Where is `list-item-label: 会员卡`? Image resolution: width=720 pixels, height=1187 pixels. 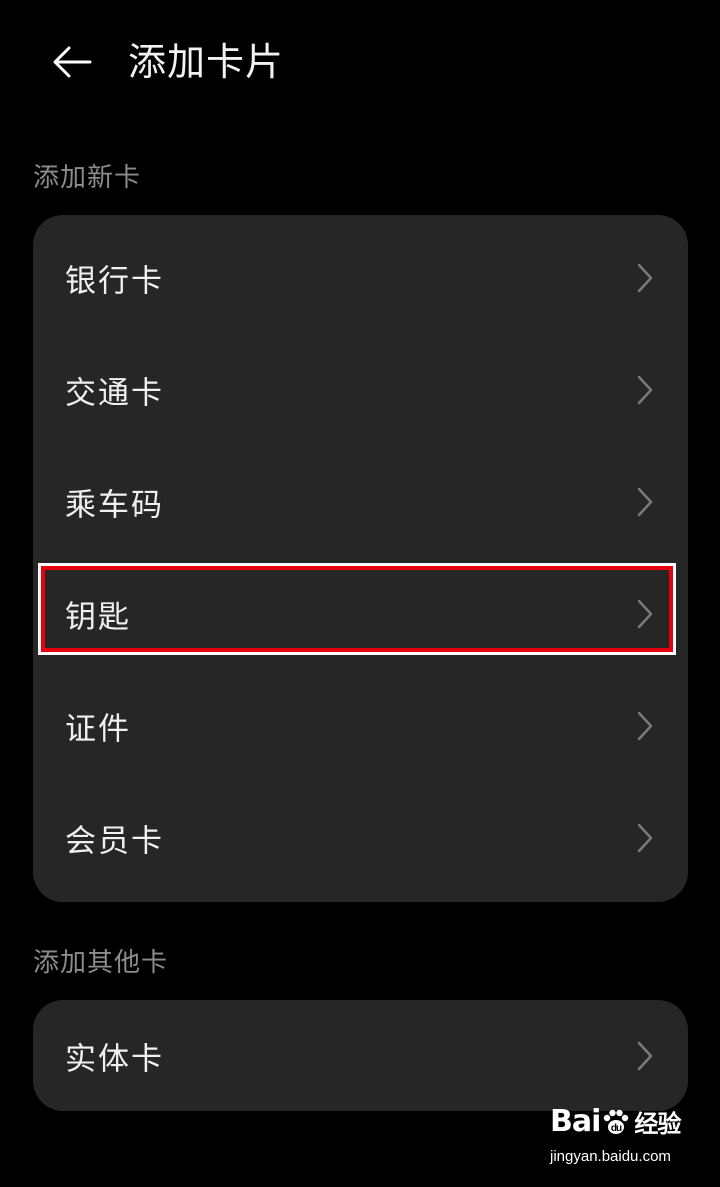
list-item-label: 会员卡 is located at coordinates (114, 841).